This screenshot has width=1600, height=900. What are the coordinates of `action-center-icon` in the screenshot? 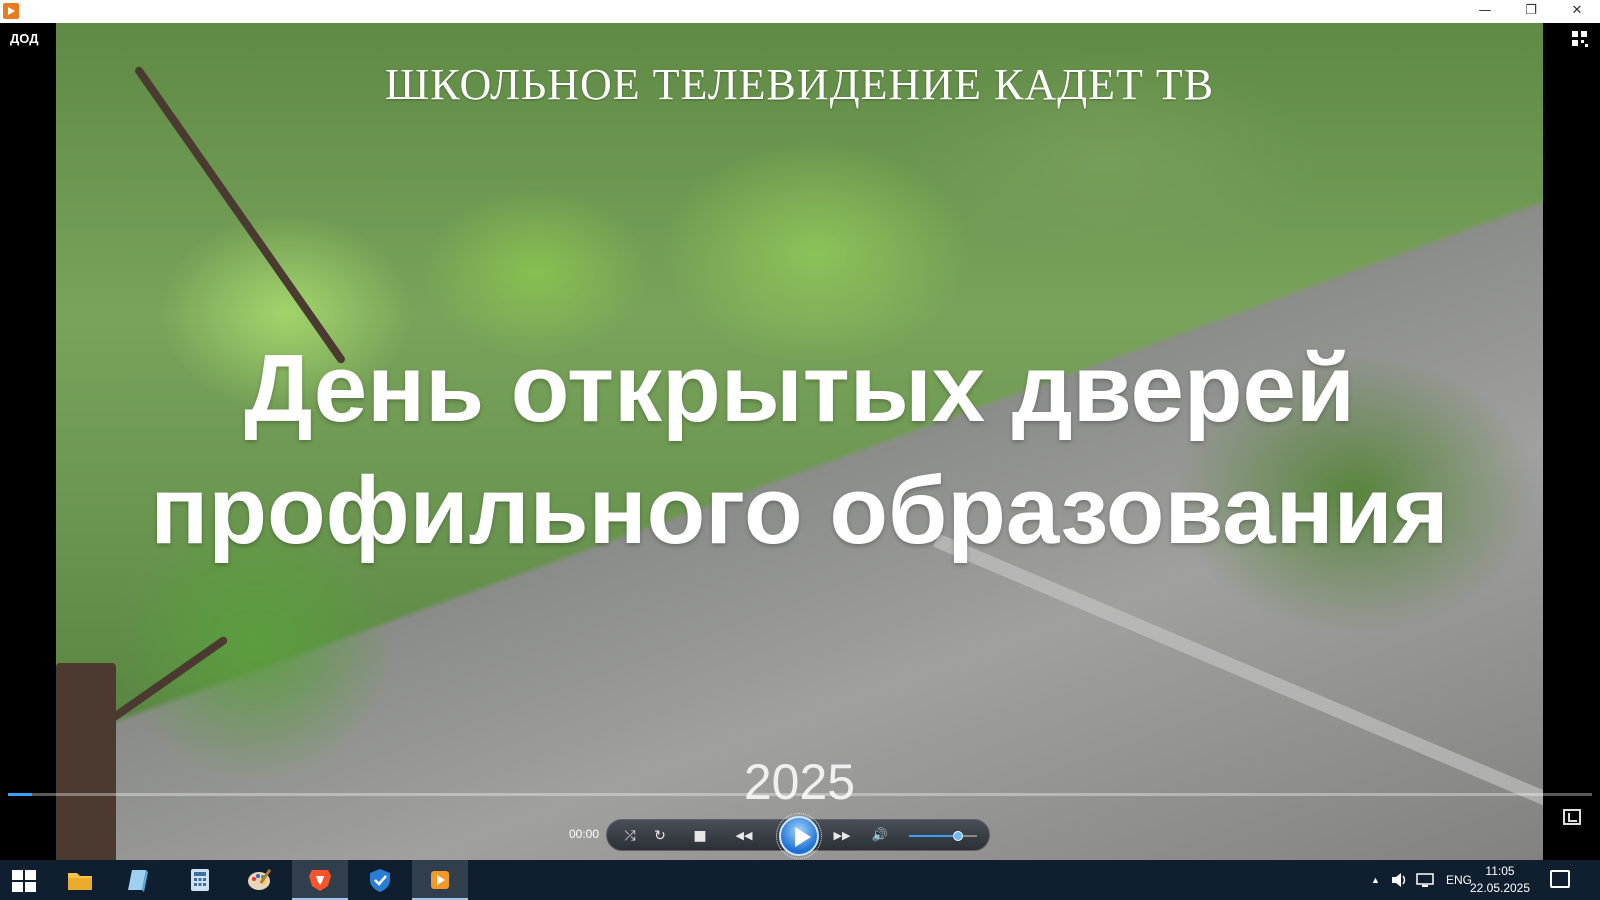 It's located at (1560, 879).